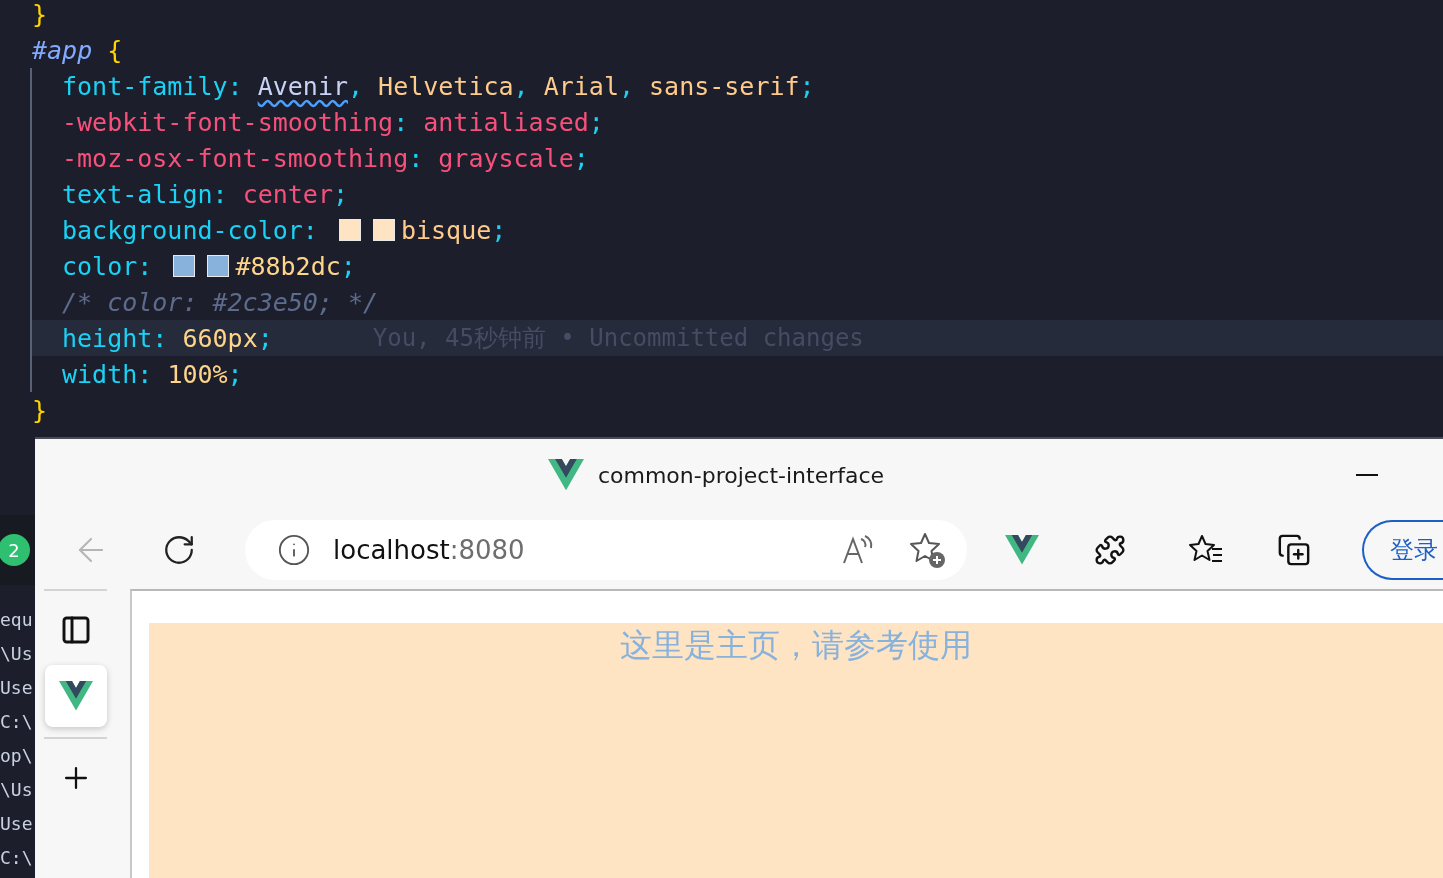  What do you see at coordinates (77, 50) in the screenshot?
I see `code-text: #app {` at bounding box center [77, 50].